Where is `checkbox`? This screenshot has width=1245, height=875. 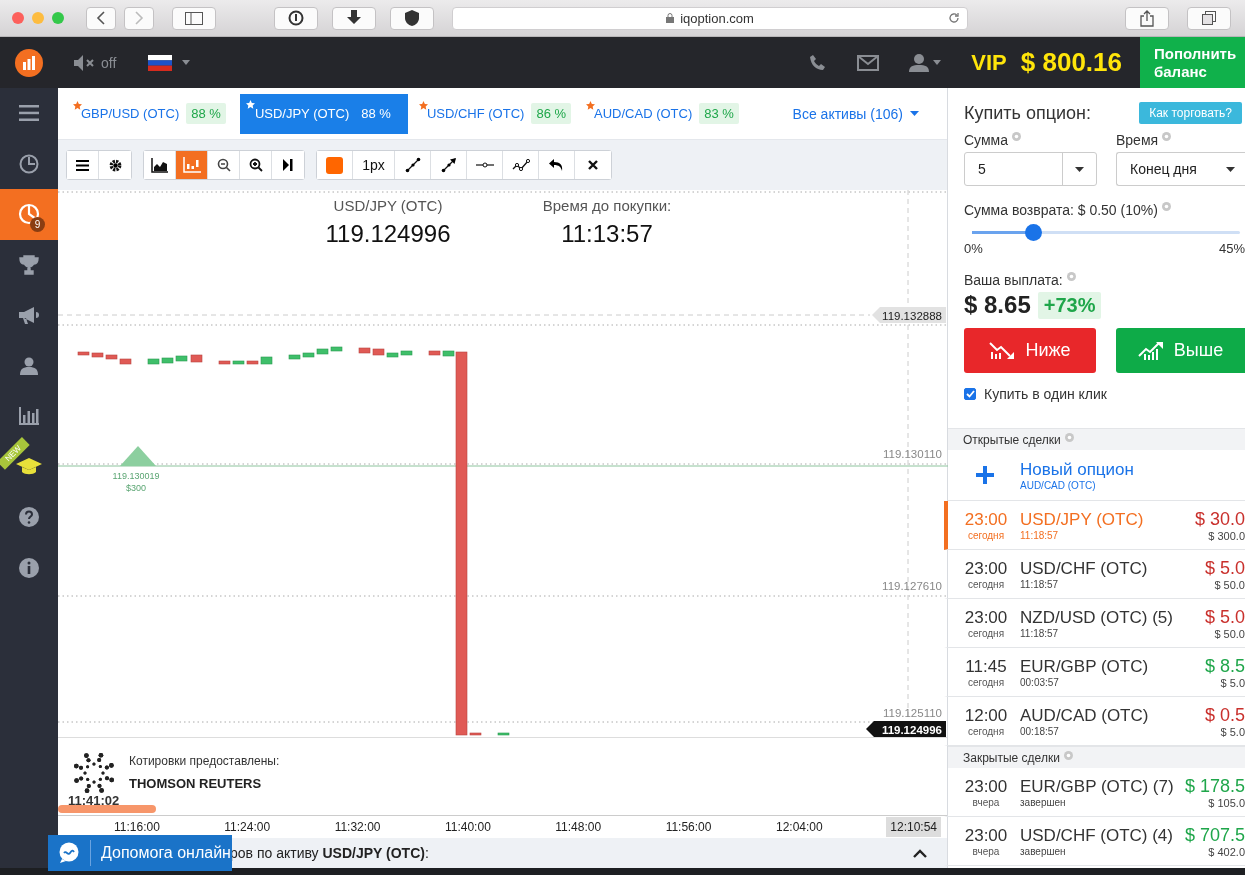
checkbox is located at coordinates (970, 394).